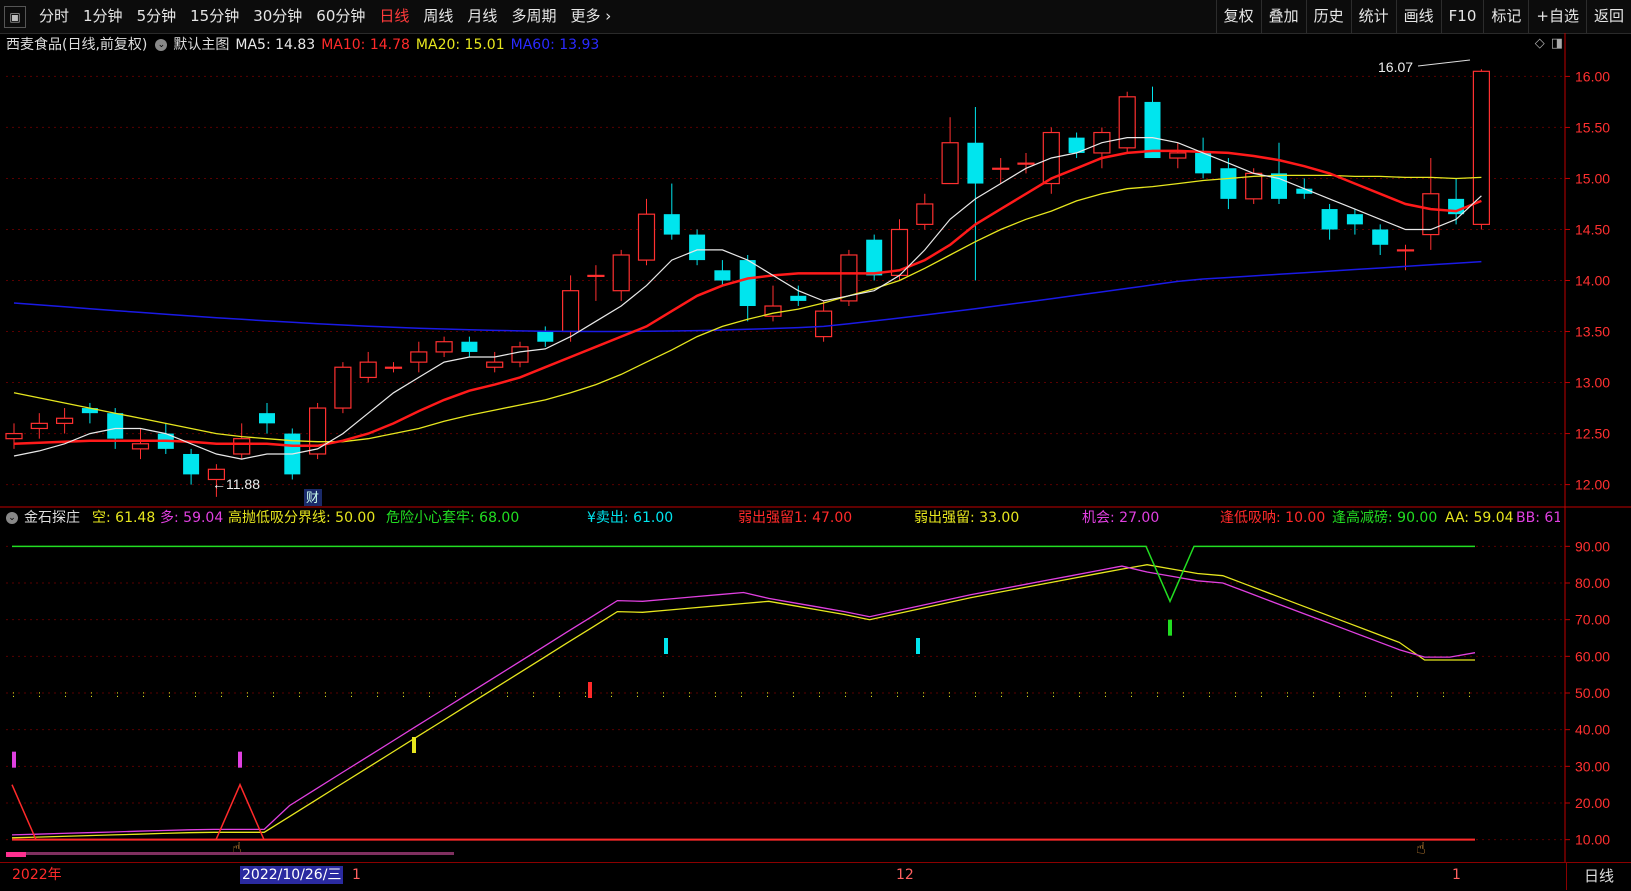  Describe the element at coordinates (52, 518) in the screenshot. I see `indicator-name: 金石探庄` at that location.